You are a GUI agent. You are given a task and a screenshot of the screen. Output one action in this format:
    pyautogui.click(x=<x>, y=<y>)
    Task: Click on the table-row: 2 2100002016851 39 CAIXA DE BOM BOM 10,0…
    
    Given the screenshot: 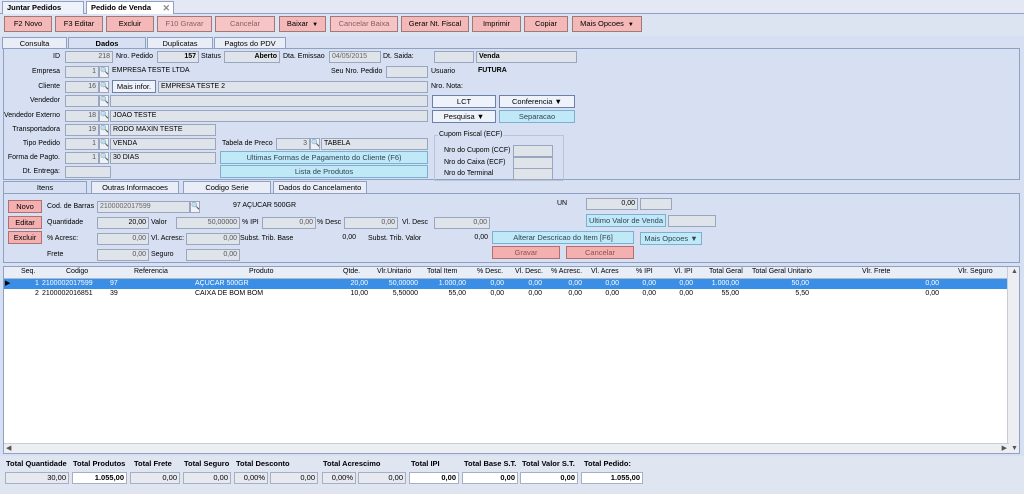 What is the action you would take?
    pyautogui.click(x=506, y=294)
    